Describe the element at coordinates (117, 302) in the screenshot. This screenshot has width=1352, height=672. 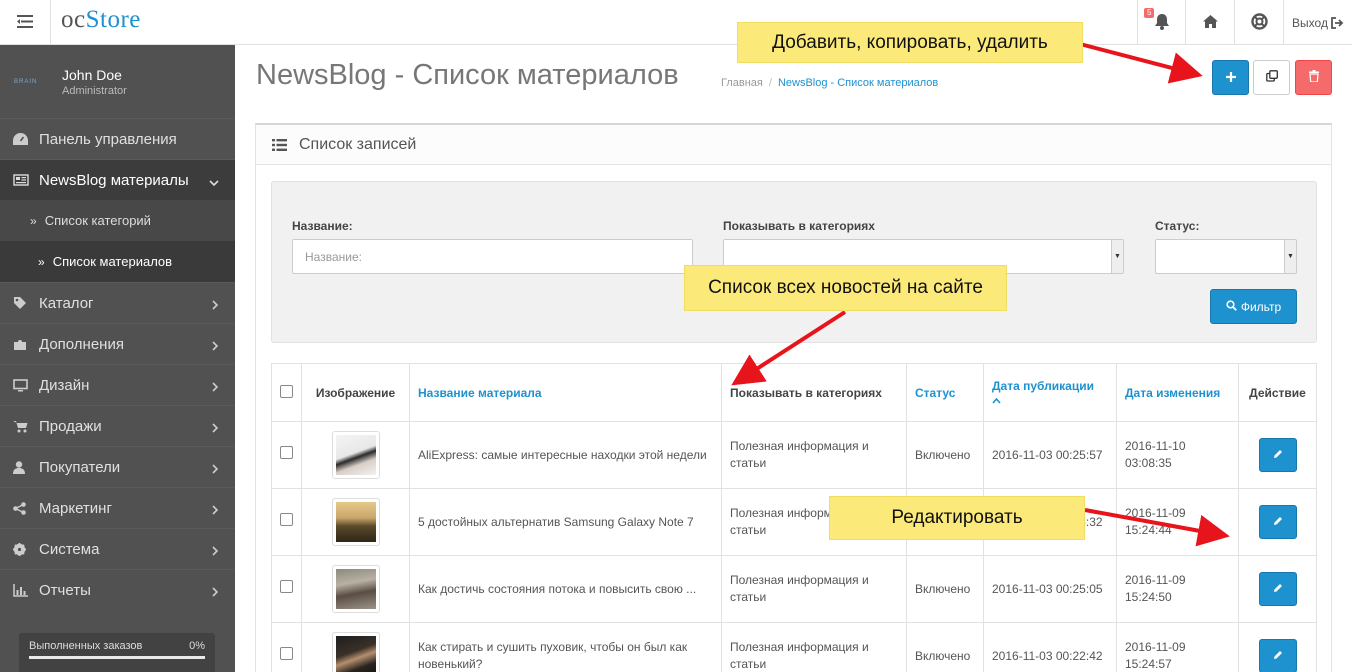
I see `sidebar-item-catalog: Каталог` at that location.